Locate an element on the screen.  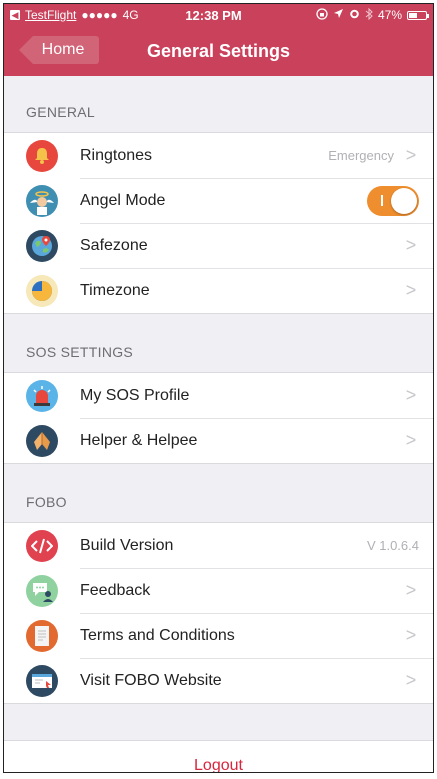
website-row: Visit FOBO Website > is located at coordinates (218, 680).